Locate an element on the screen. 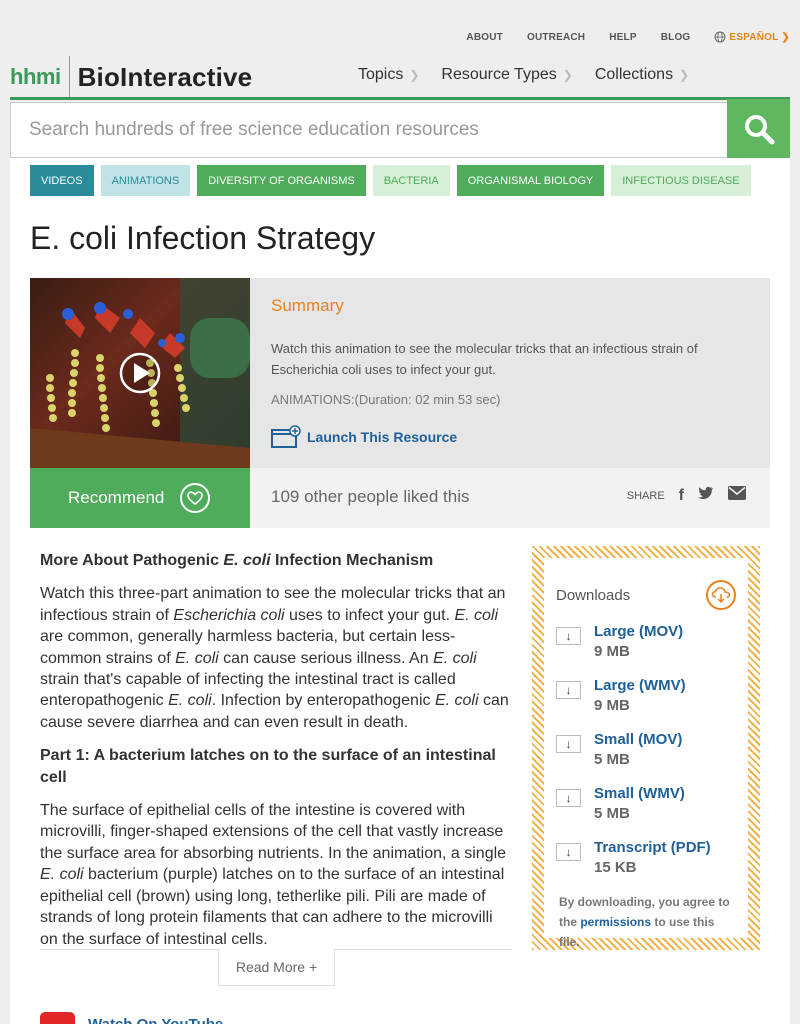 Image resolution: width=800 pixels, height=1024 pixels. nav-topics: Topics ❯ is located at coordinates (388, 75).